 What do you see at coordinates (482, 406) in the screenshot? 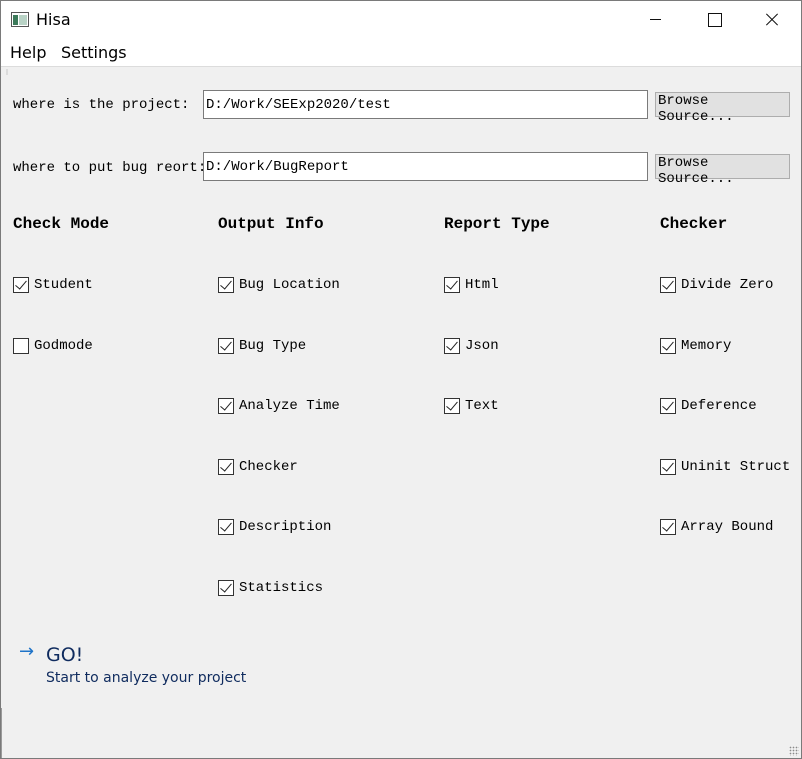
I see `checkbox-label: Text` at bounding box center [482, 406].